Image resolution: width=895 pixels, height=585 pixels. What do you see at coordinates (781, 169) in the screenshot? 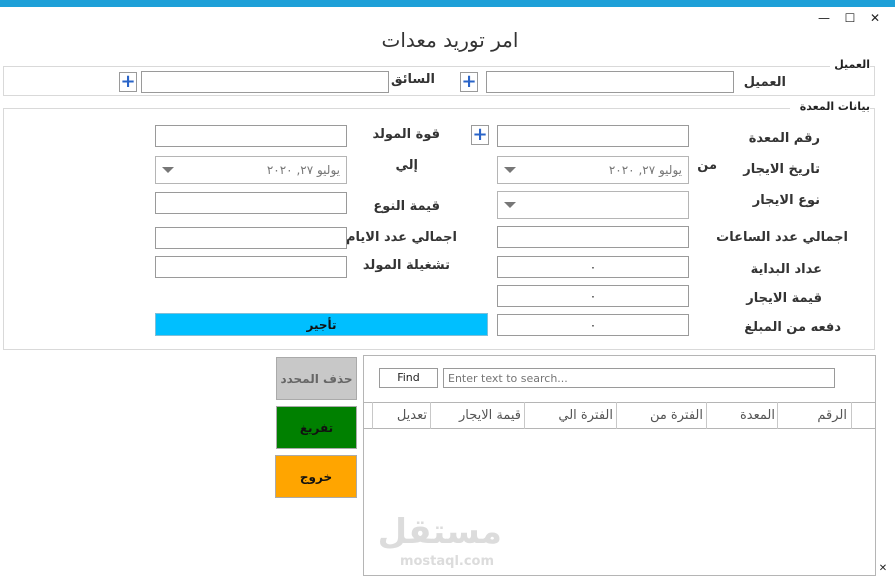
I see `rent-date-label: تاريخ الايجار` at bounding box center [781, 169].